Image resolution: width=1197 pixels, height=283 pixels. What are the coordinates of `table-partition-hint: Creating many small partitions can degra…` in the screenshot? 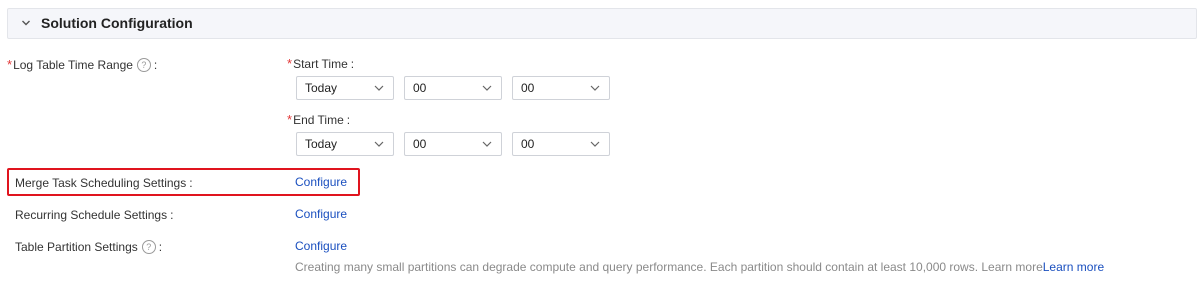 It's located at (699, 267).